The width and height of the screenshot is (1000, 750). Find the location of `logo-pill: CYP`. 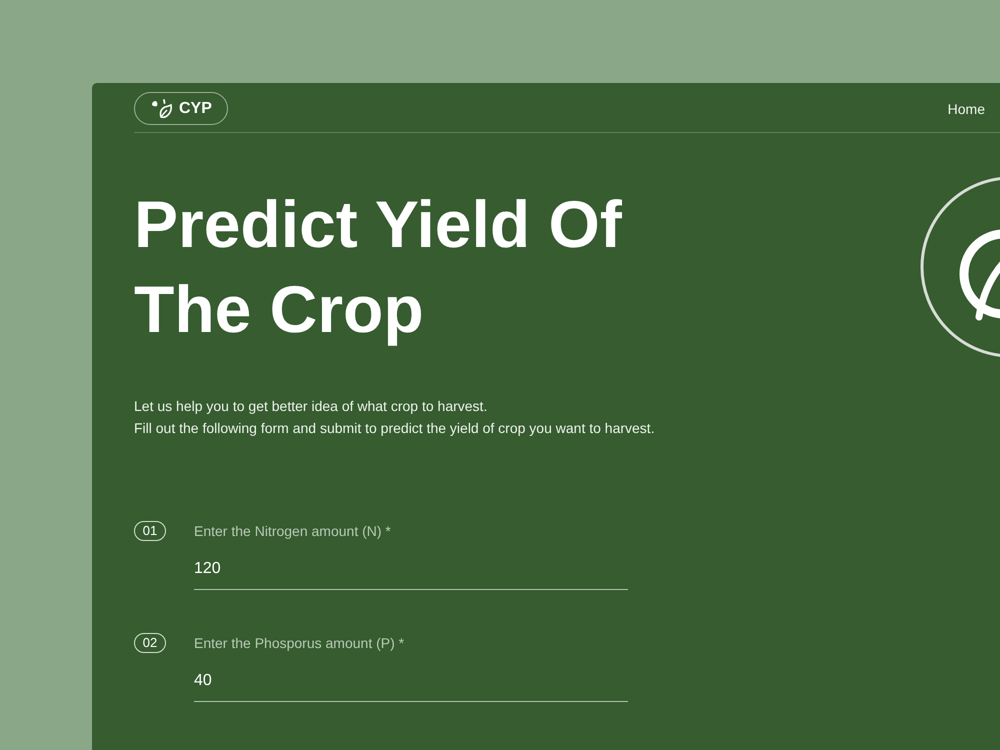

logo-pill: CYP is located at coordinates (181, 108).